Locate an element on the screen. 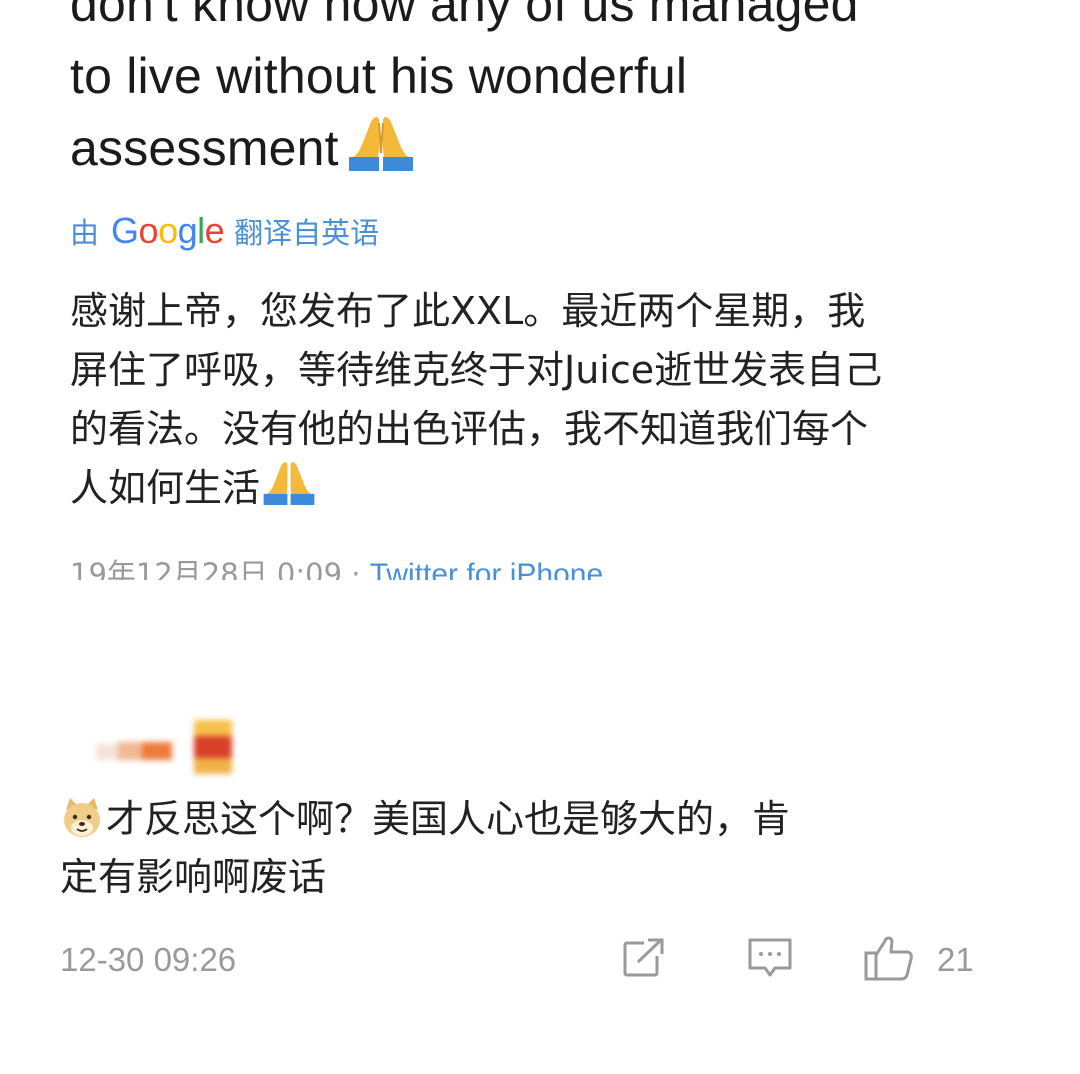  thumbs-up-icon is located at coordinates (889, 960).